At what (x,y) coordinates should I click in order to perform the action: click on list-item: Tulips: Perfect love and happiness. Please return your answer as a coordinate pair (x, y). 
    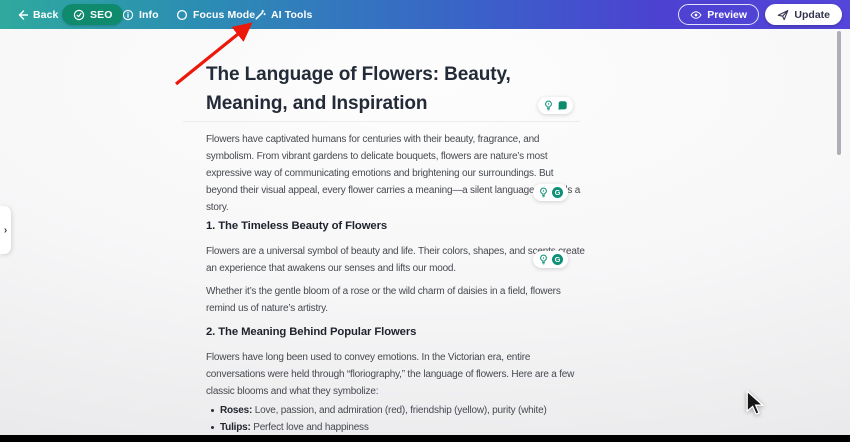
    Looking at the image, I should click on (398, 427).